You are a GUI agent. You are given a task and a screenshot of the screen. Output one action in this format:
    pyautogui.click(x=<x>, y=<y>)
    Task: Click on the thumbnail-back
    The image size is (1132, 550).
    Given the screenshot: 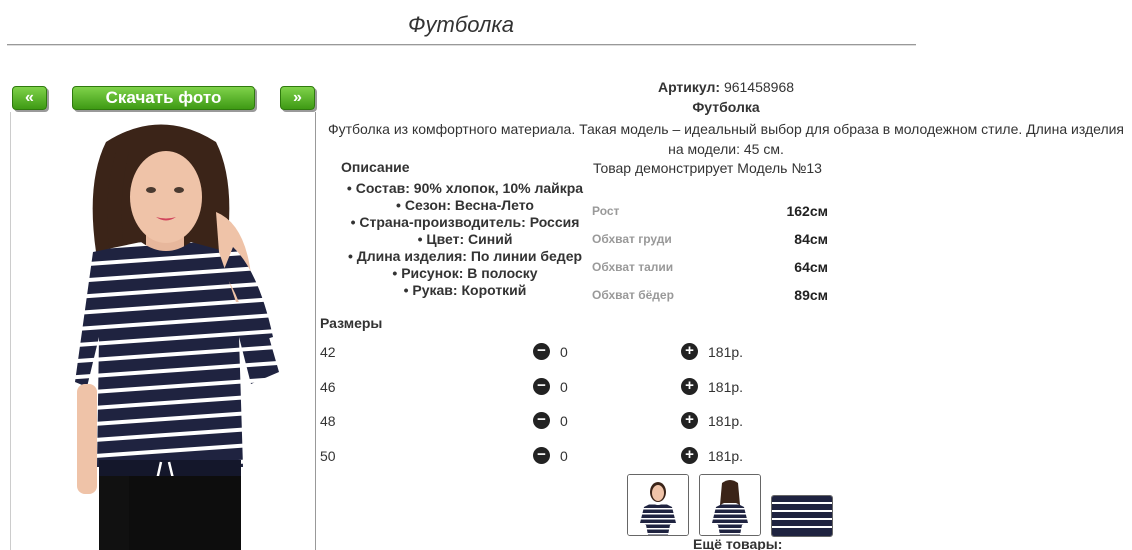 What is the action you would take?
    pyautogui.click(x=730, y=505)
    